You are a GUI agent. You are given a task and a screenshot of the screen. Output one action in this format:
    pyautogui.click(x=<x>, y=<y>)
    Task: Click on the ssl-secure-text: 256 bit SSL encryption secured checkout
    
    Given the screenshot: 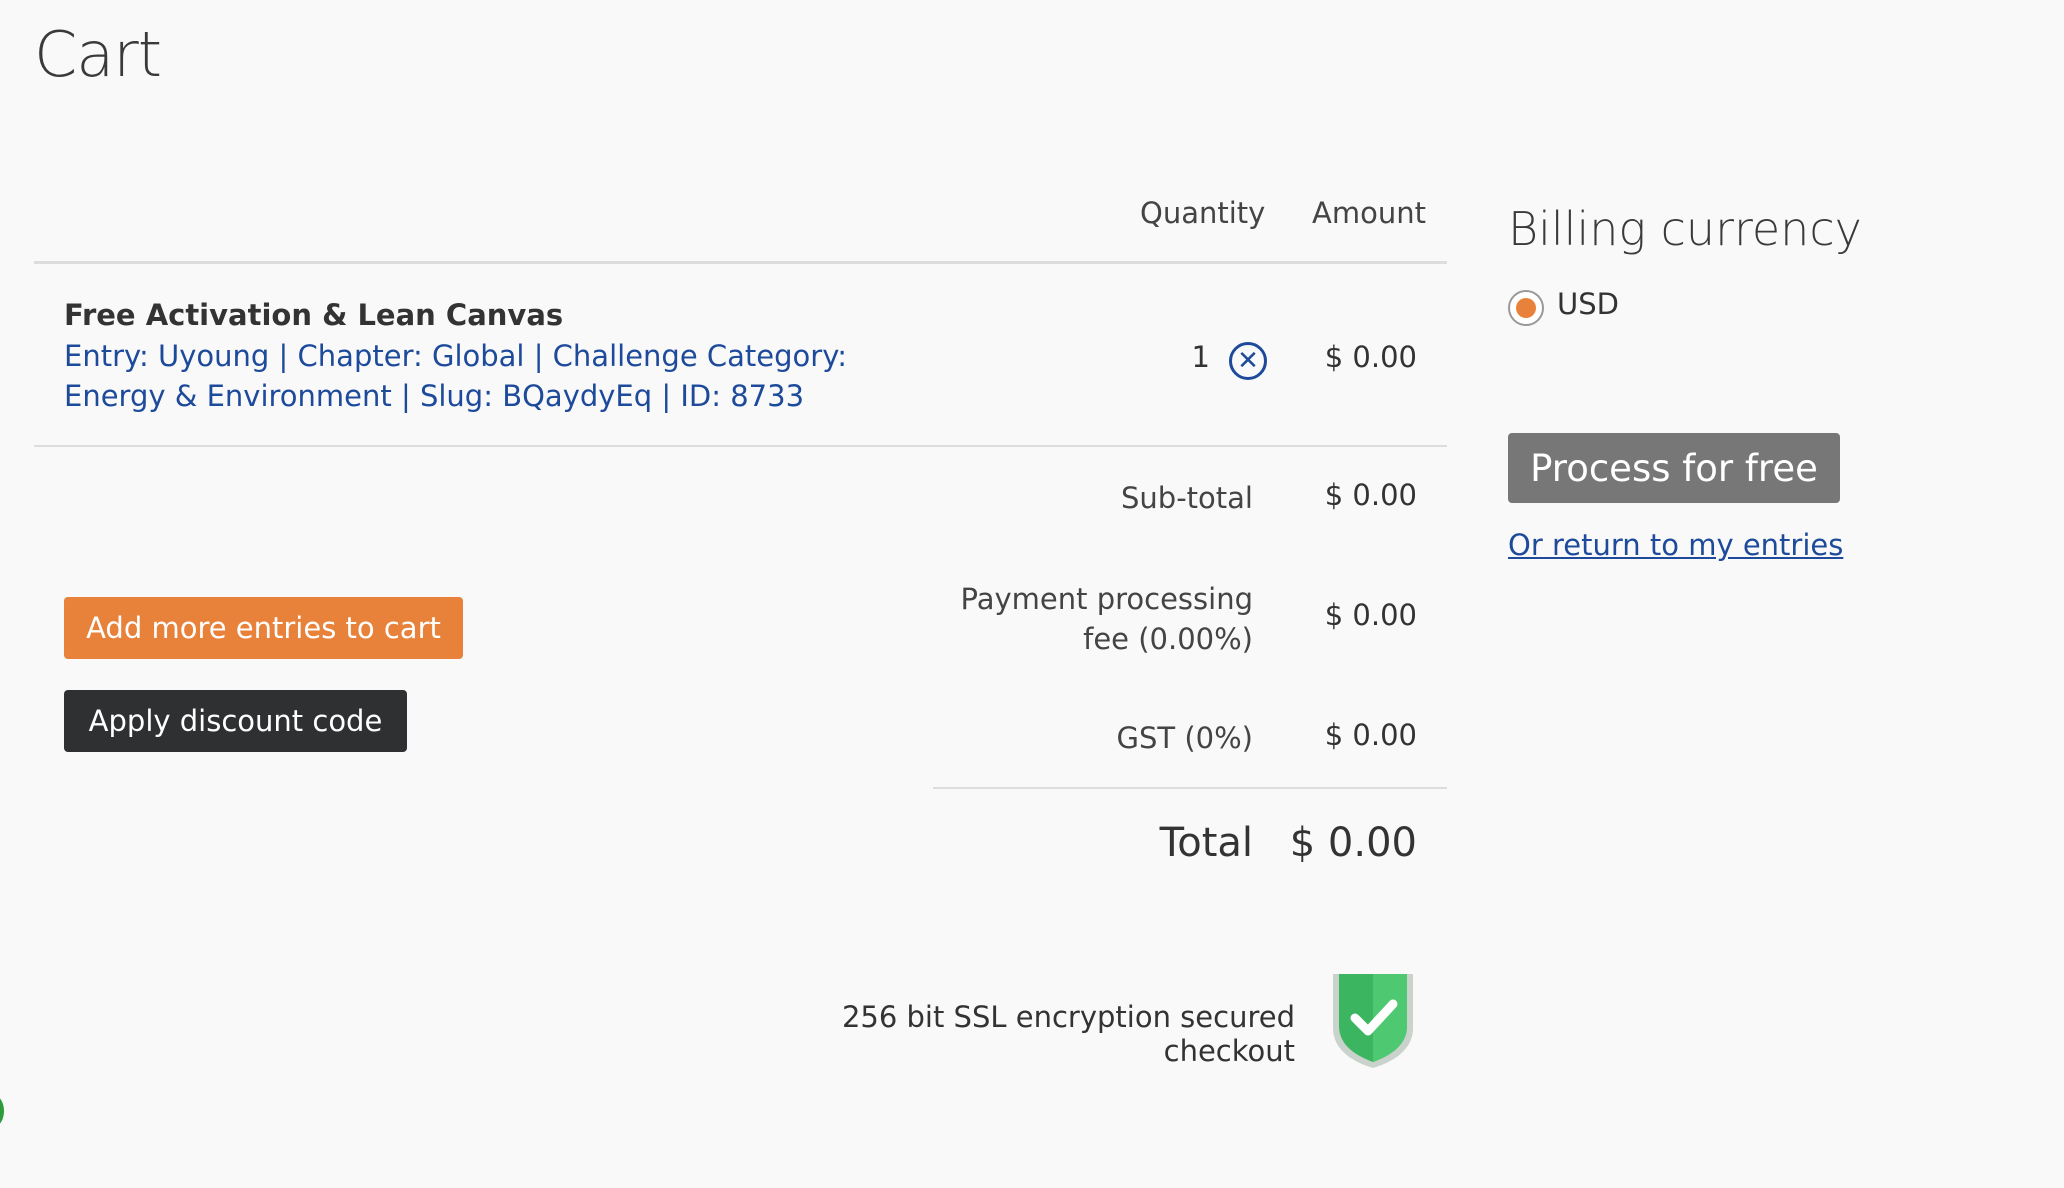 What is the action you would take?
    pyautogui.click(x=1068, y=1034)
    